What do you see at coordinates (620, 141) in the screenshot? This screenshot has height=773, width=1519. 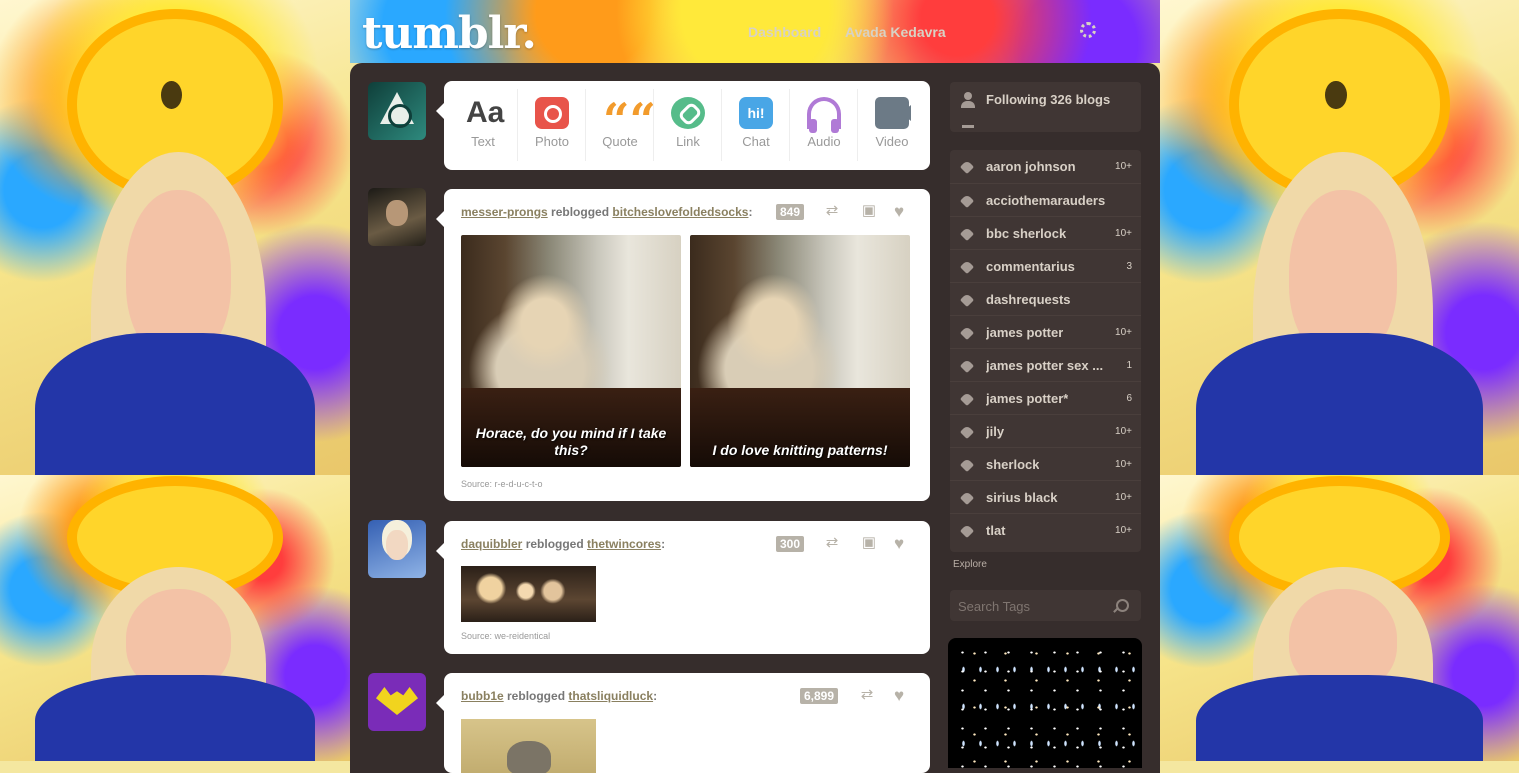 I see `composer-label: Quote` at bounding box center [620, 141].